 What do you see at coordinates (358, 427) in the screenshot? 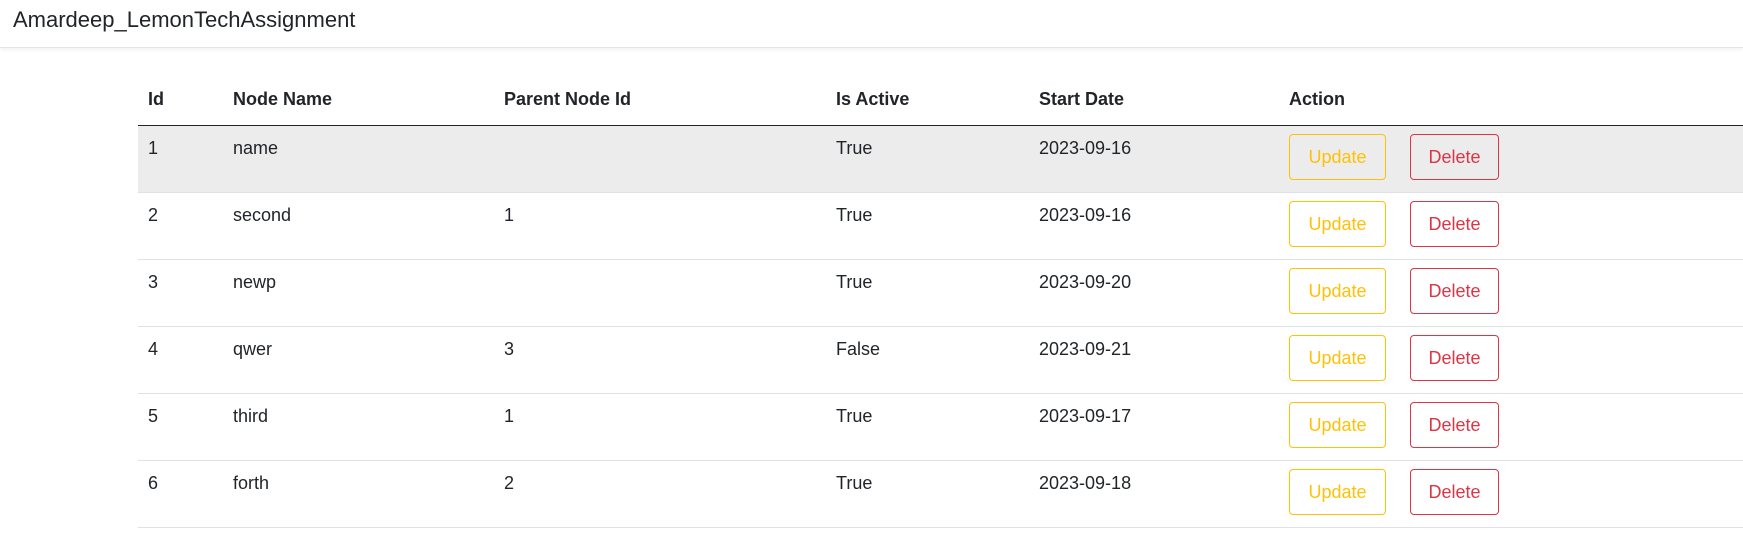
I see `cell-node-name: third` at bounding box center [358, 427].